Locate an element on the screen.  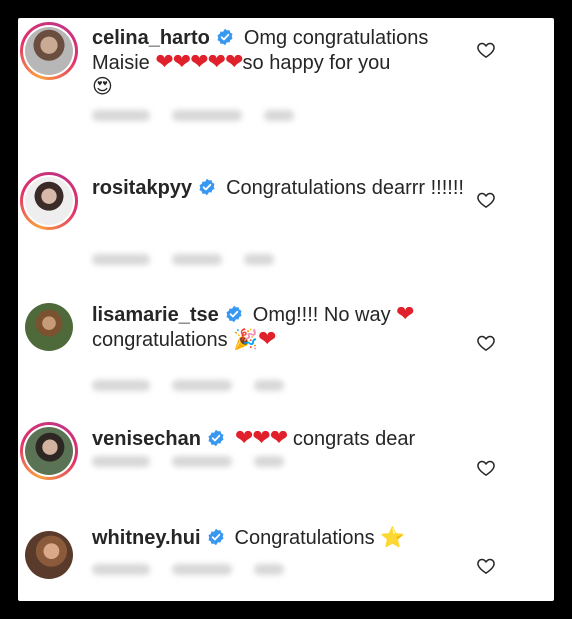
comment-text: rositakpyy Congratulations dearrr !!!!!! is located at coordinates (282, 188).